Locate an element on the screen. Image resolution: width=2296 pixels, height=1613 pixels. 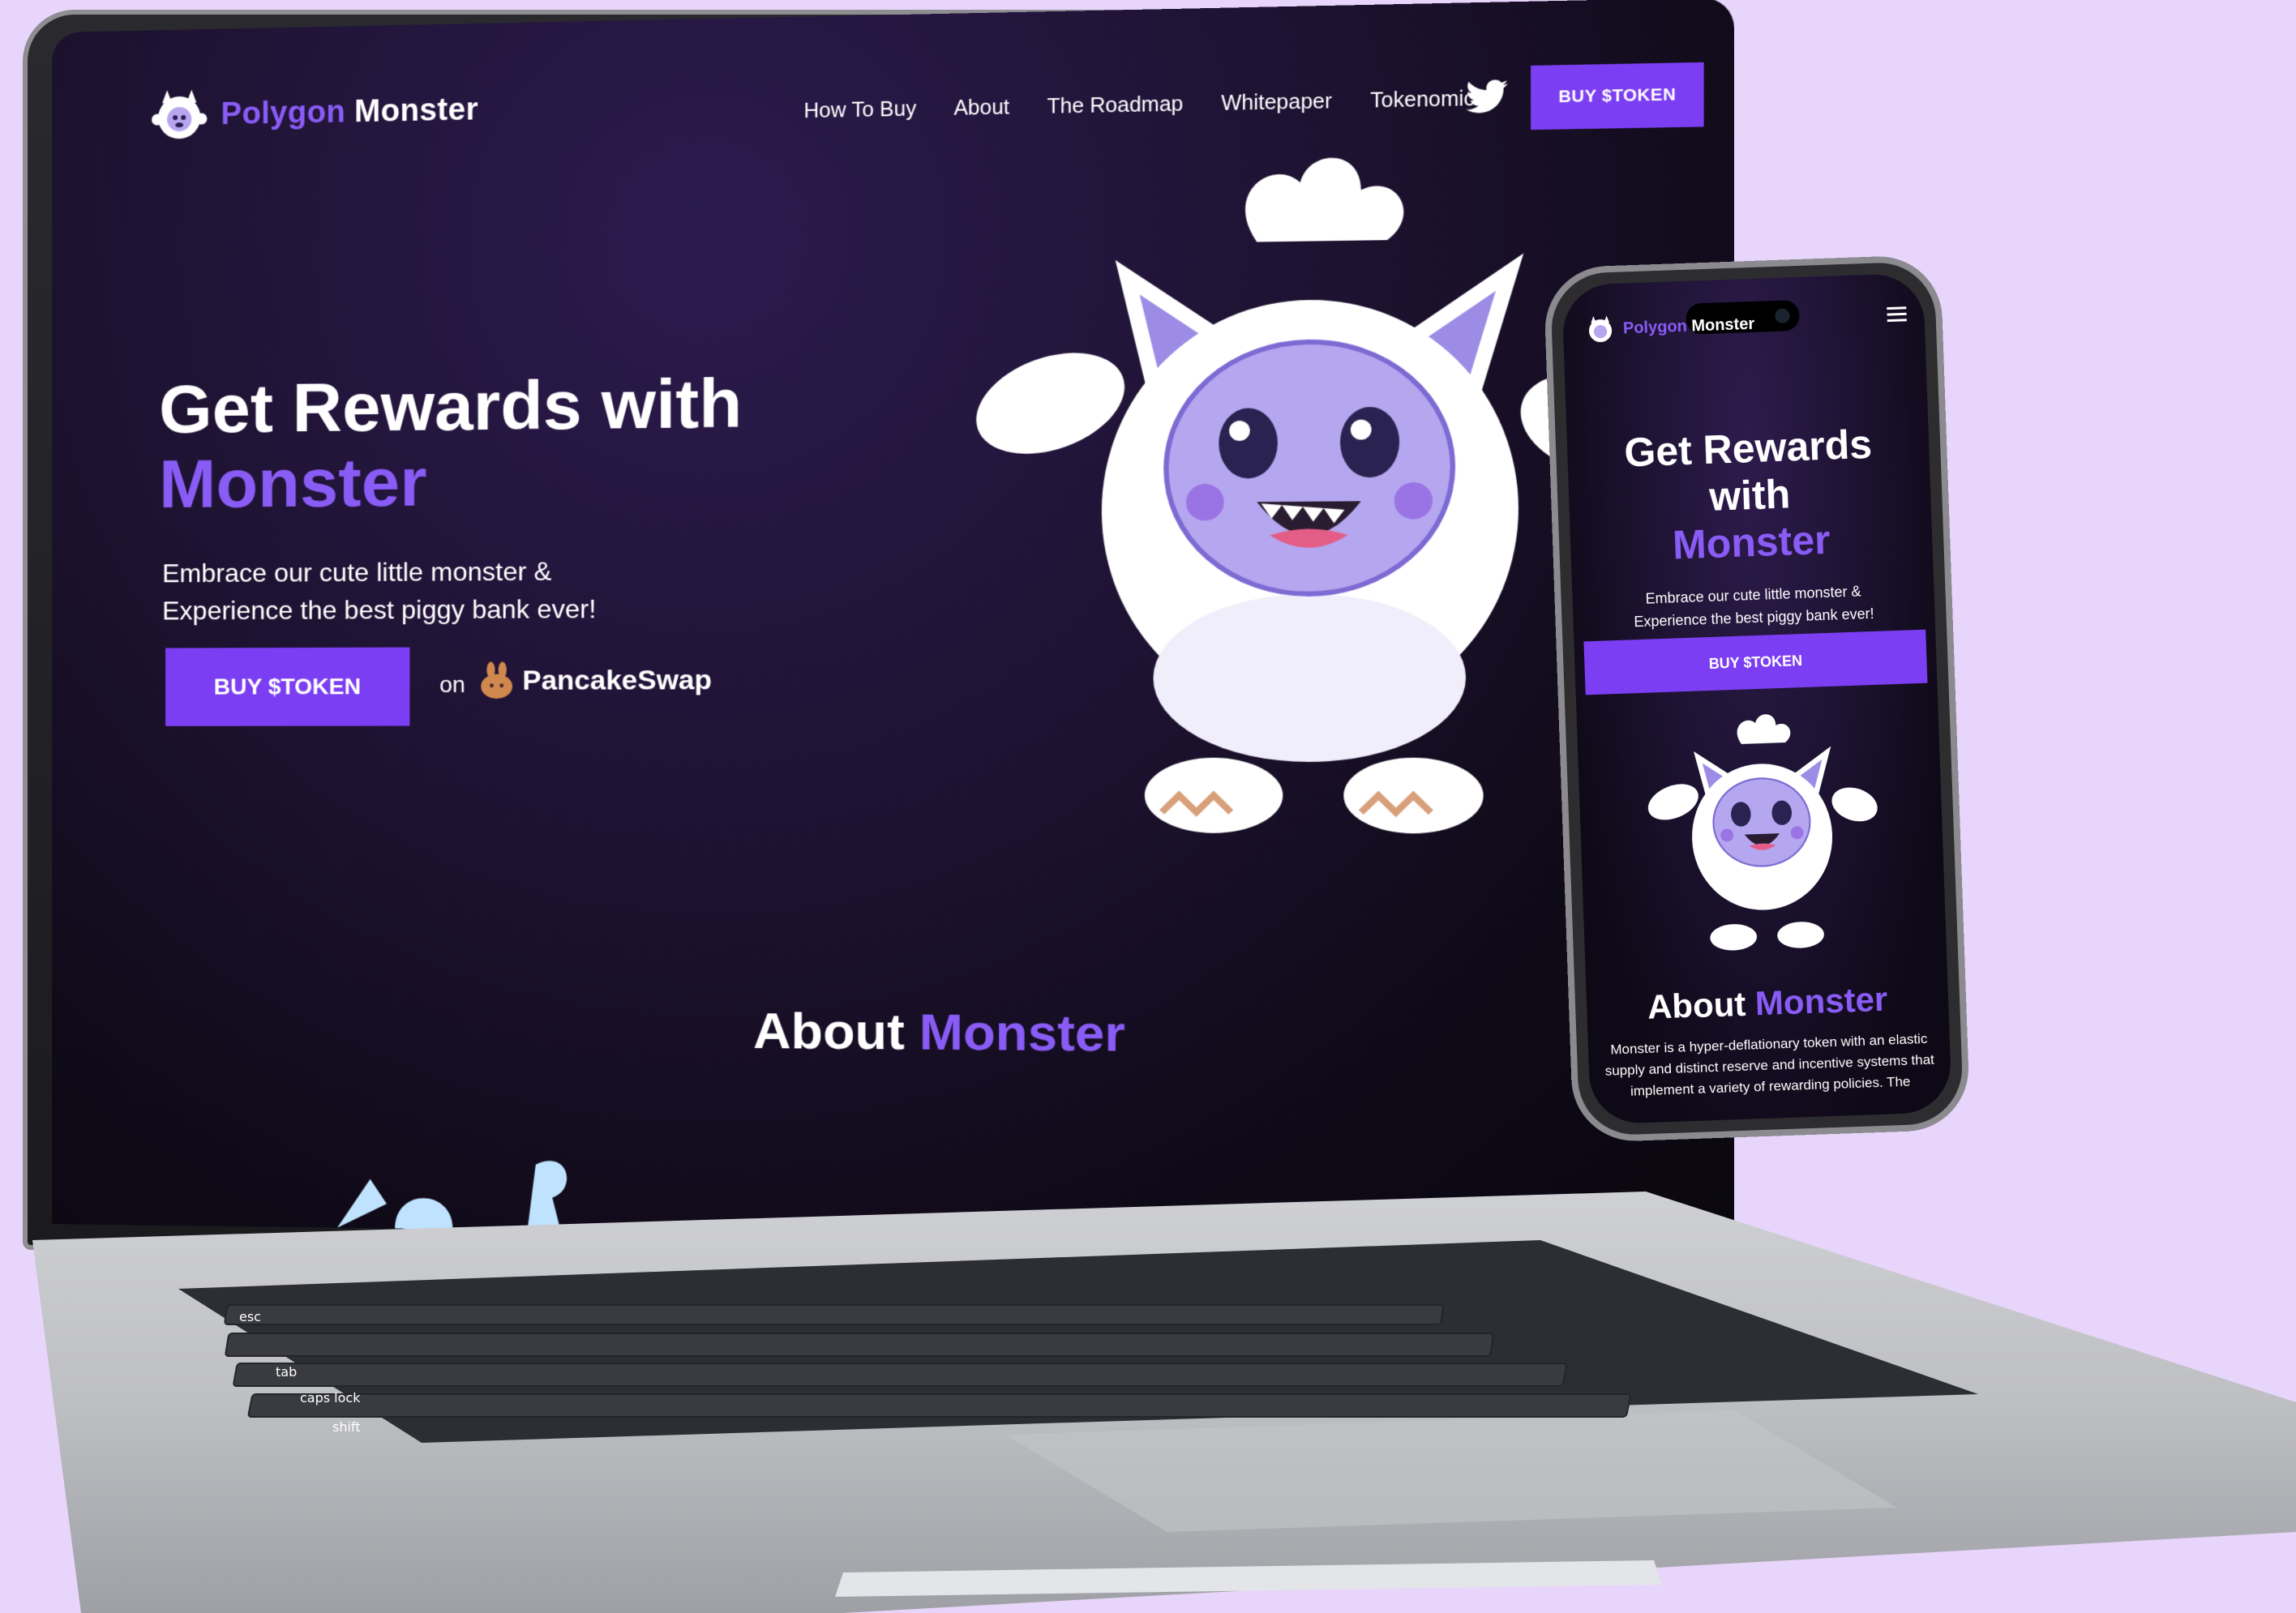
twitter-icon is located at coordinates (1487, 97).